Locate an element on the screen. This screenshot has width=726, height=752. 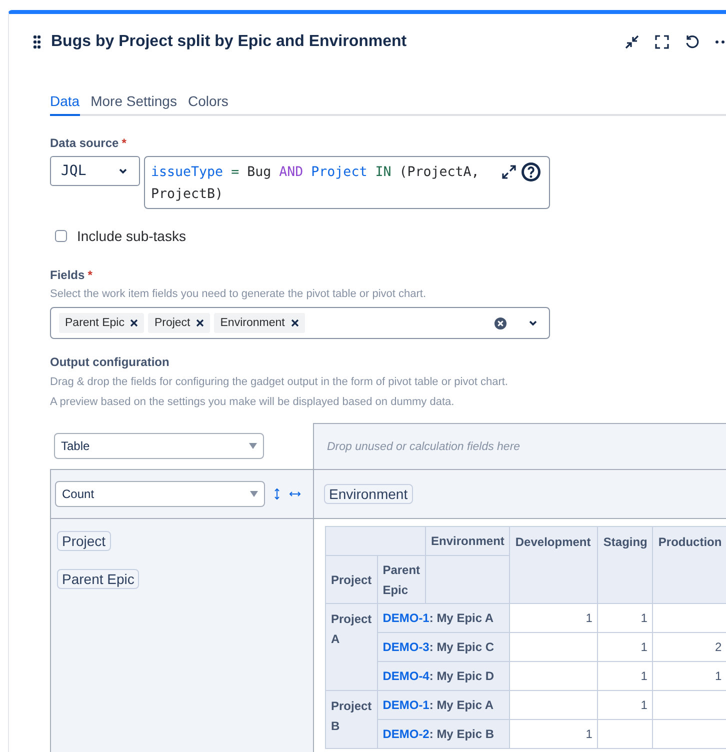
field-label: Data source is located at coordinates (84, 143).